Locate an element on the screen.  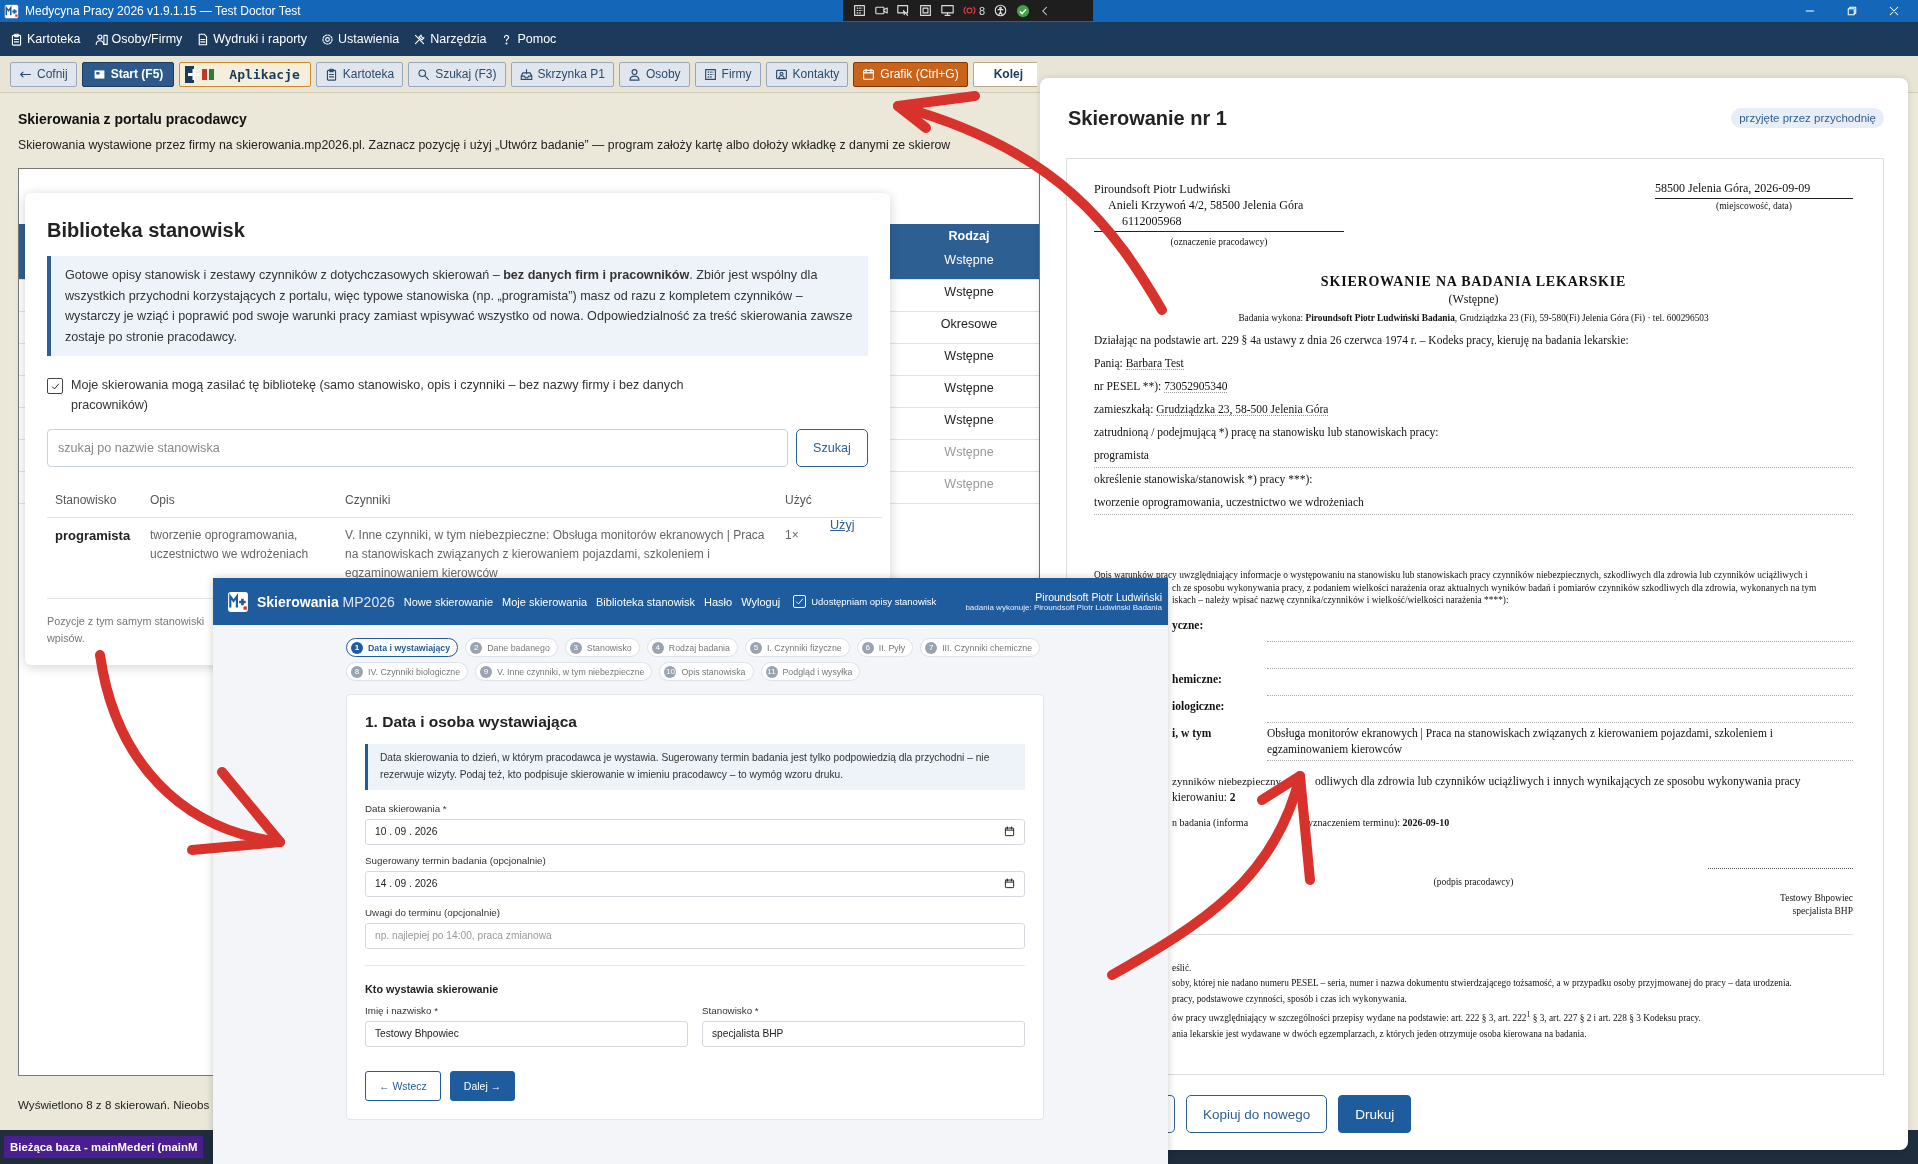
camera-icon is located at coordinates (881, 10).